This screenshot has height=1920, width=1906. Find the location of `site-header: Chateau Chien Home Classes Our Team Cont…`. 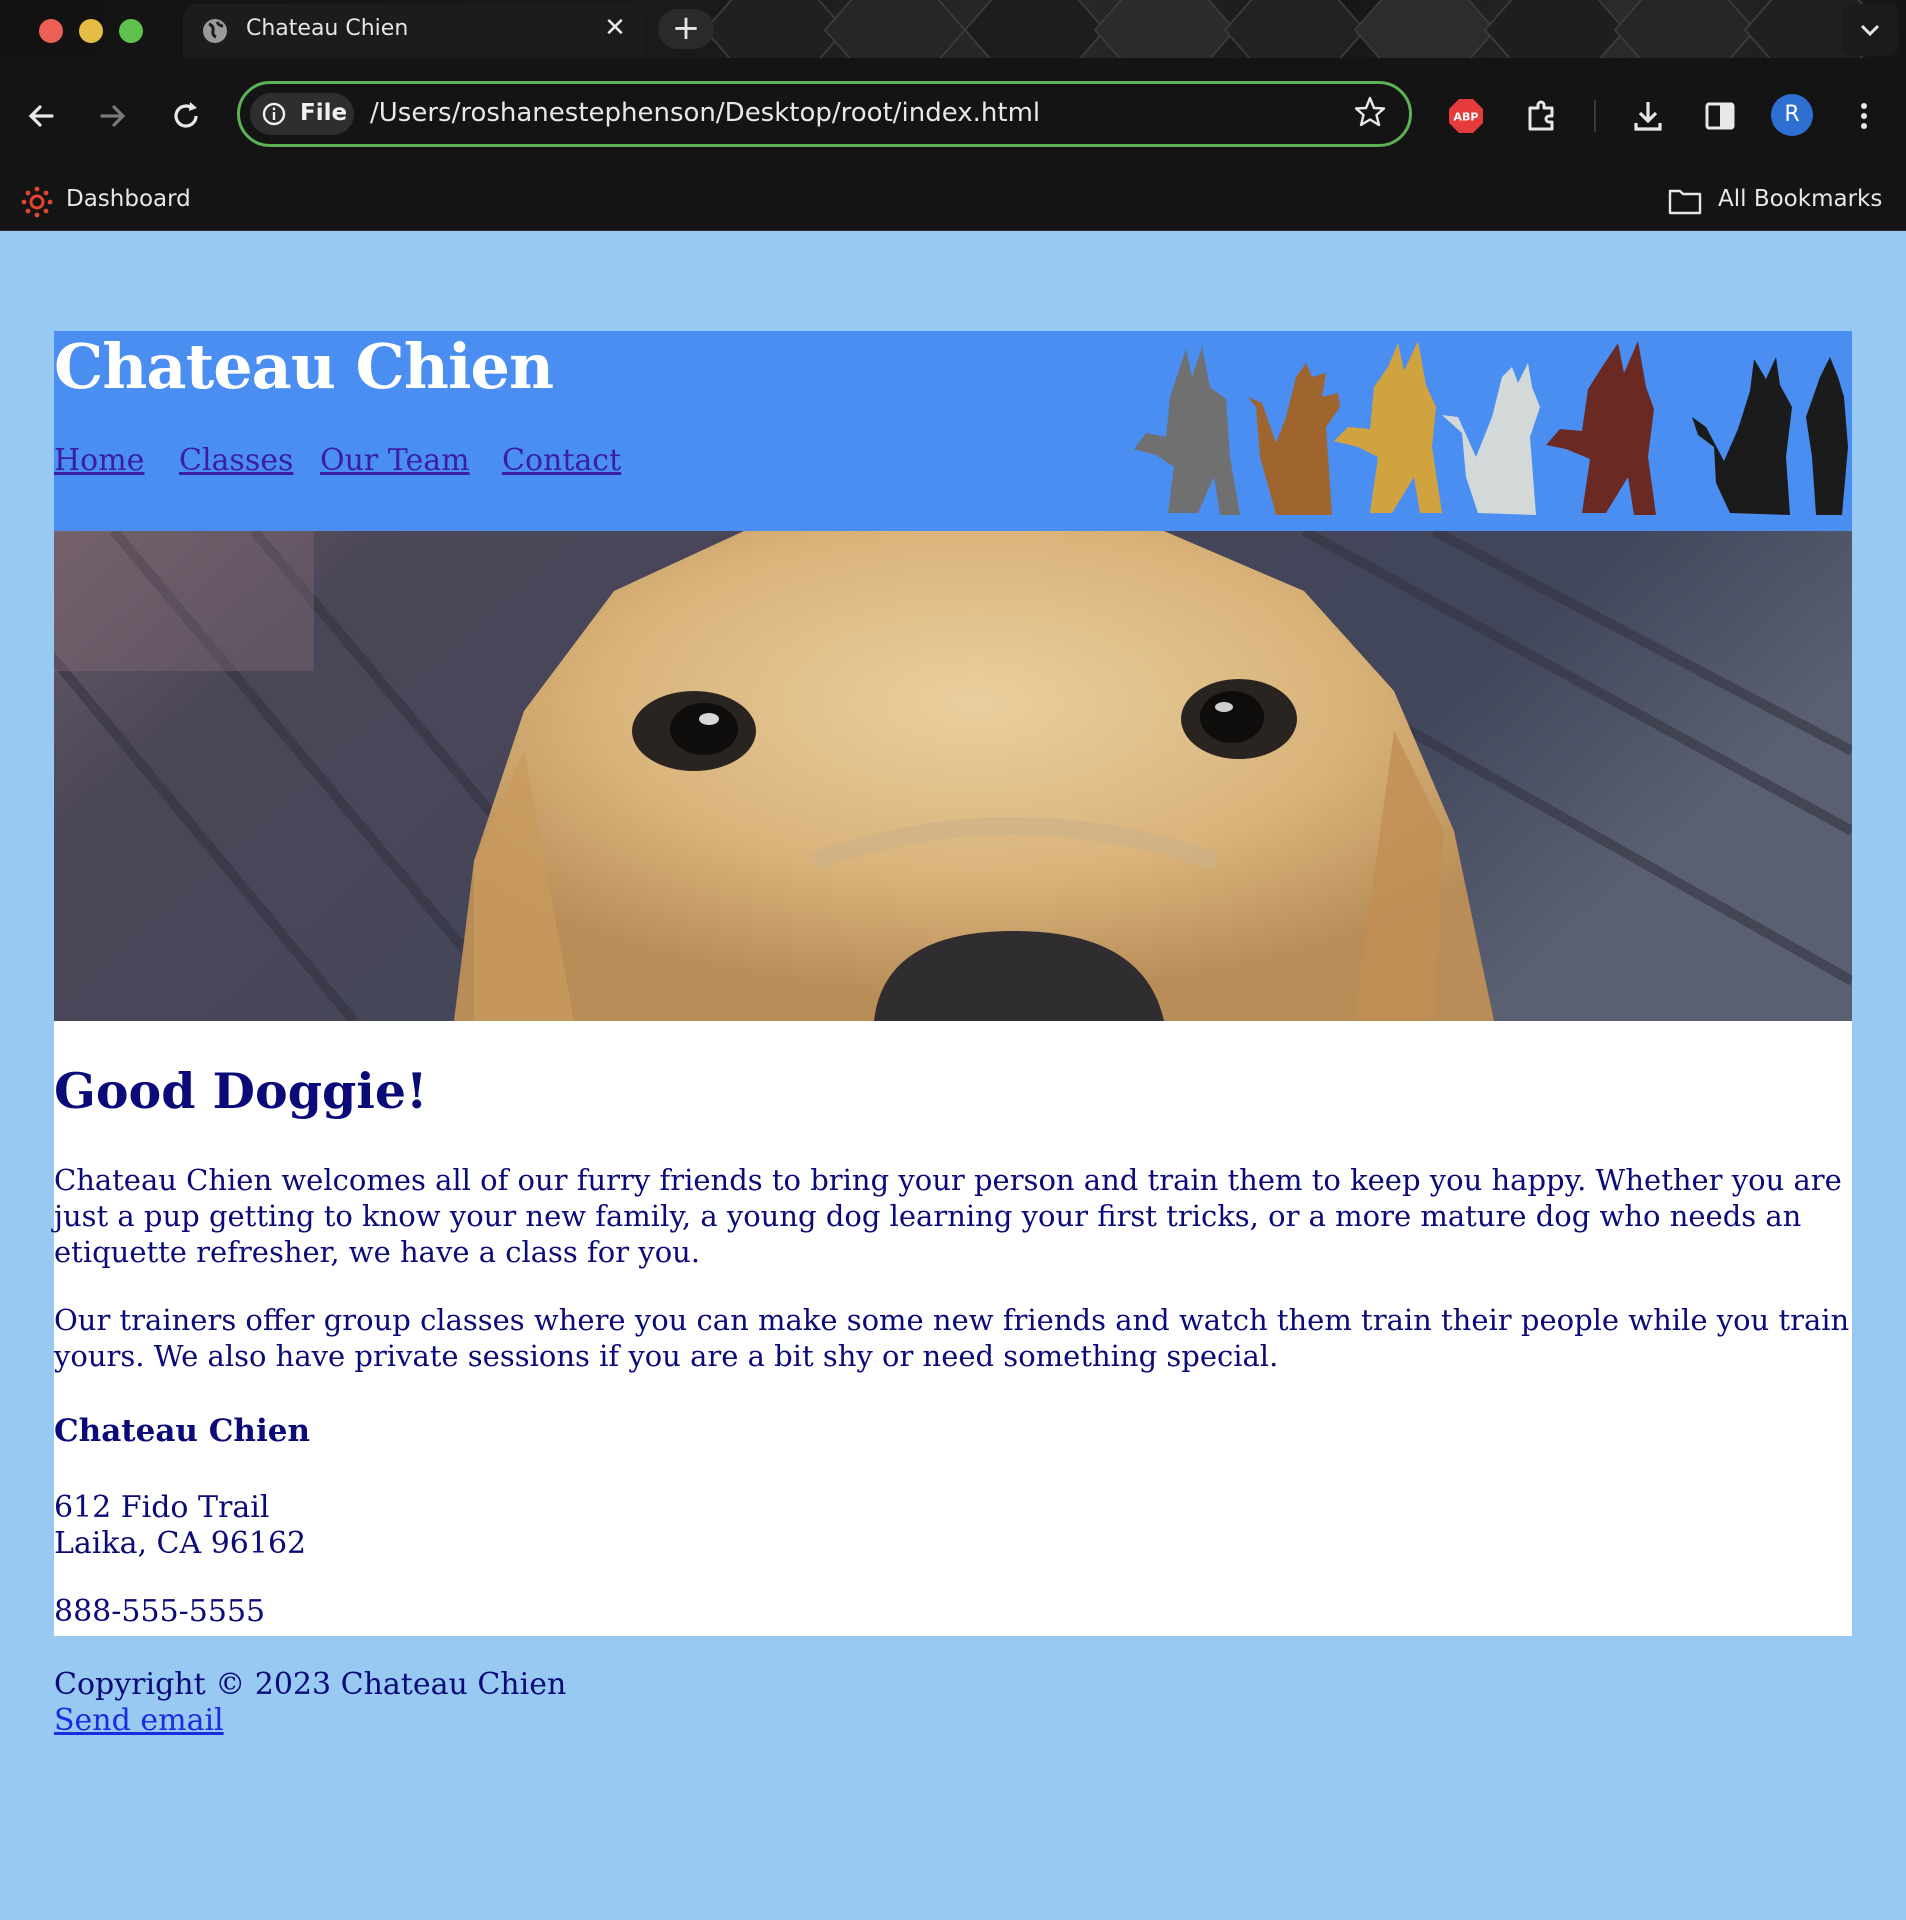

site-header: Chateau Chien Home Classes Our Team Cont… is located at coordinates (953, 431).